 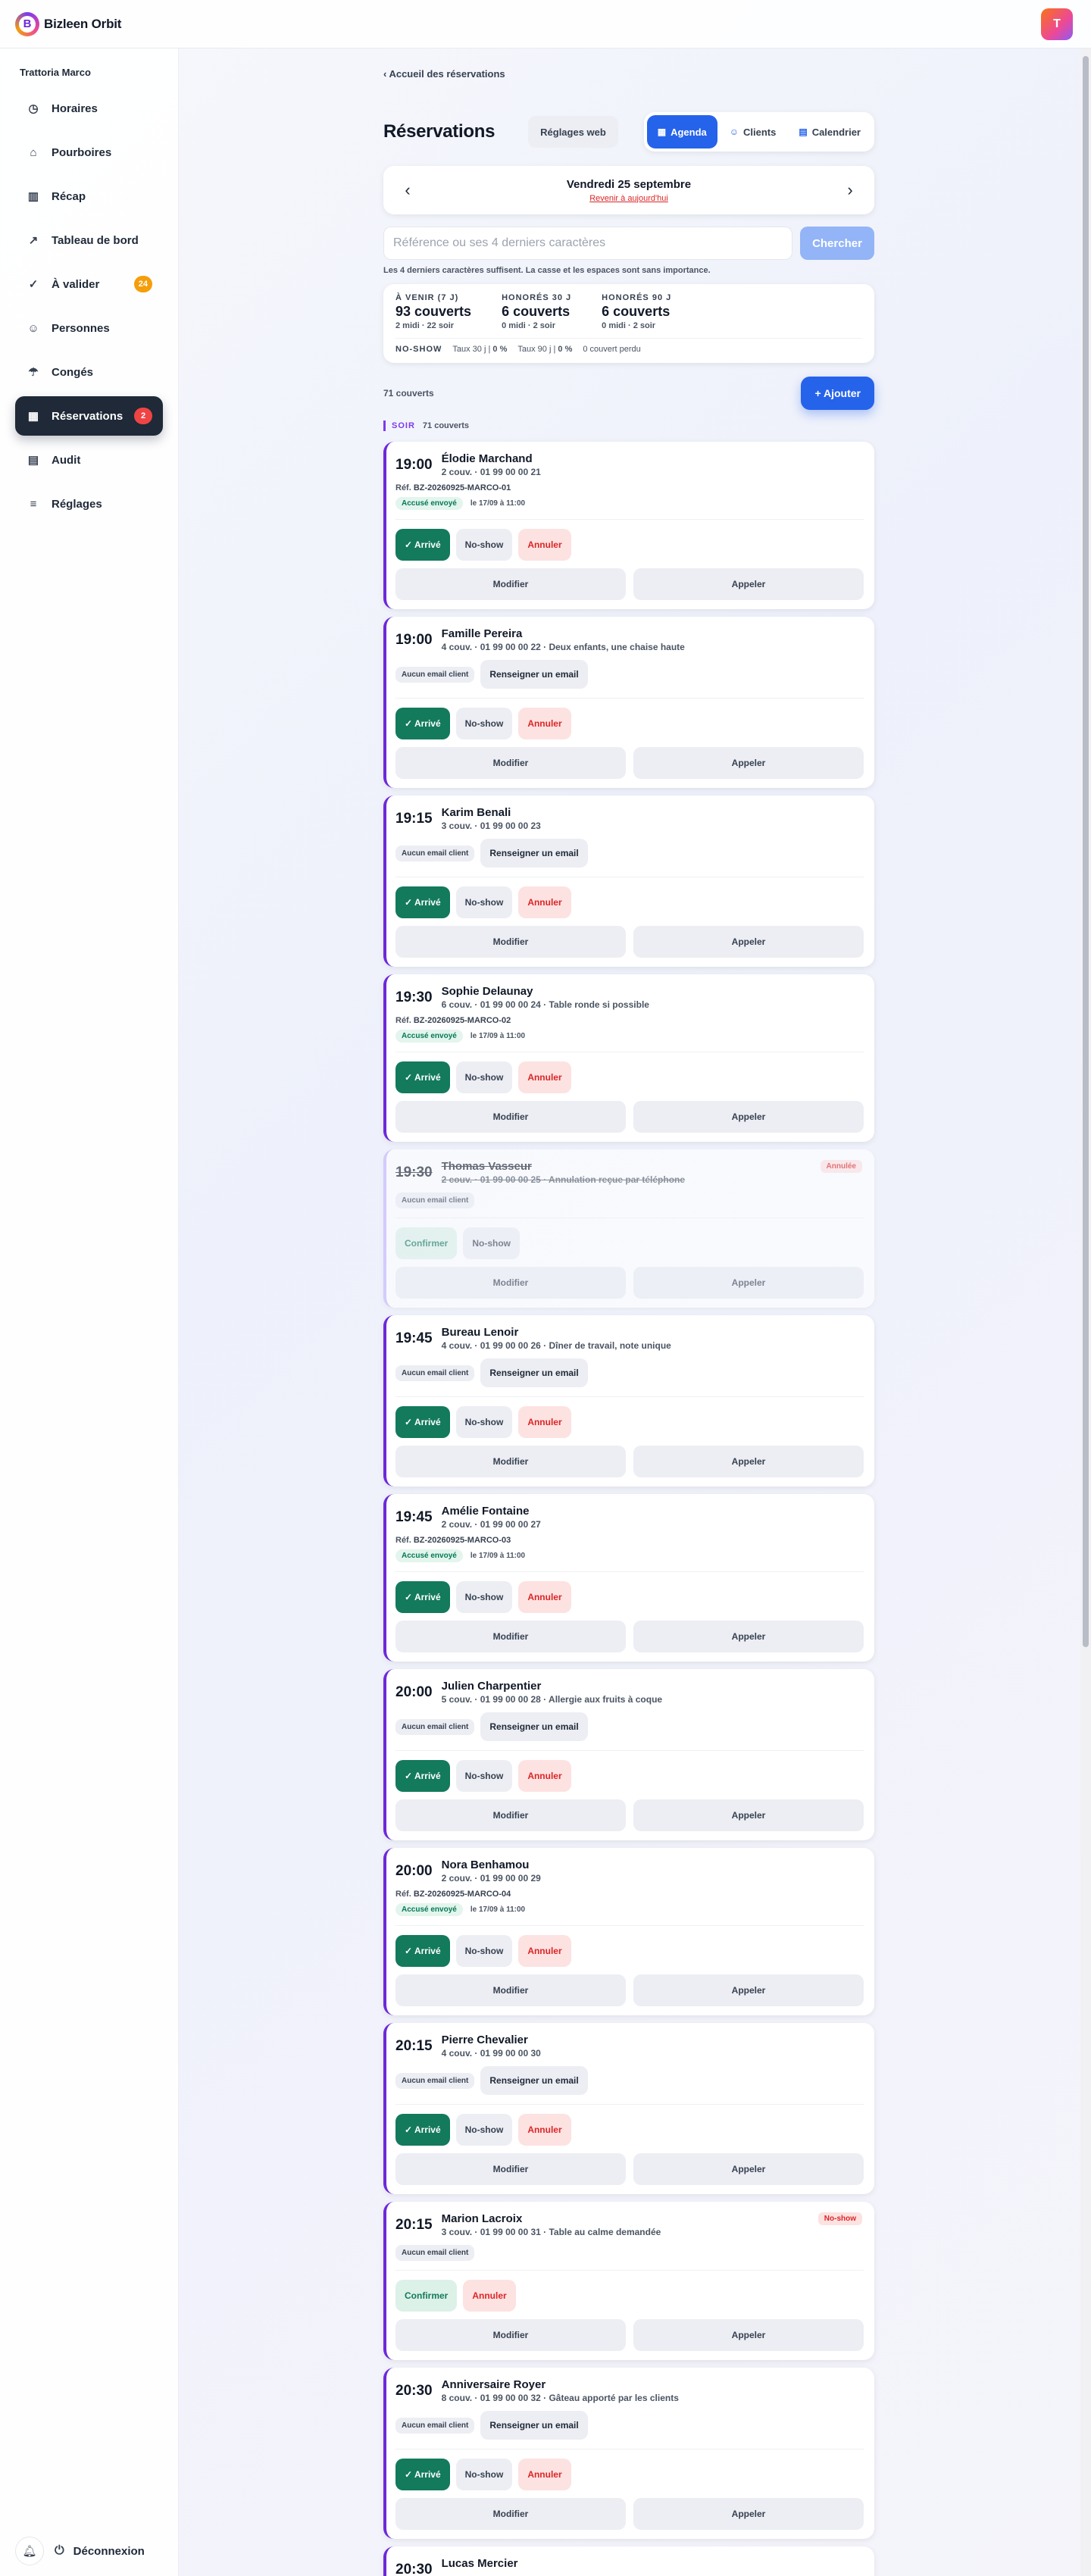 I want to click on user-avatar: T, so click(x=1057, y=24).